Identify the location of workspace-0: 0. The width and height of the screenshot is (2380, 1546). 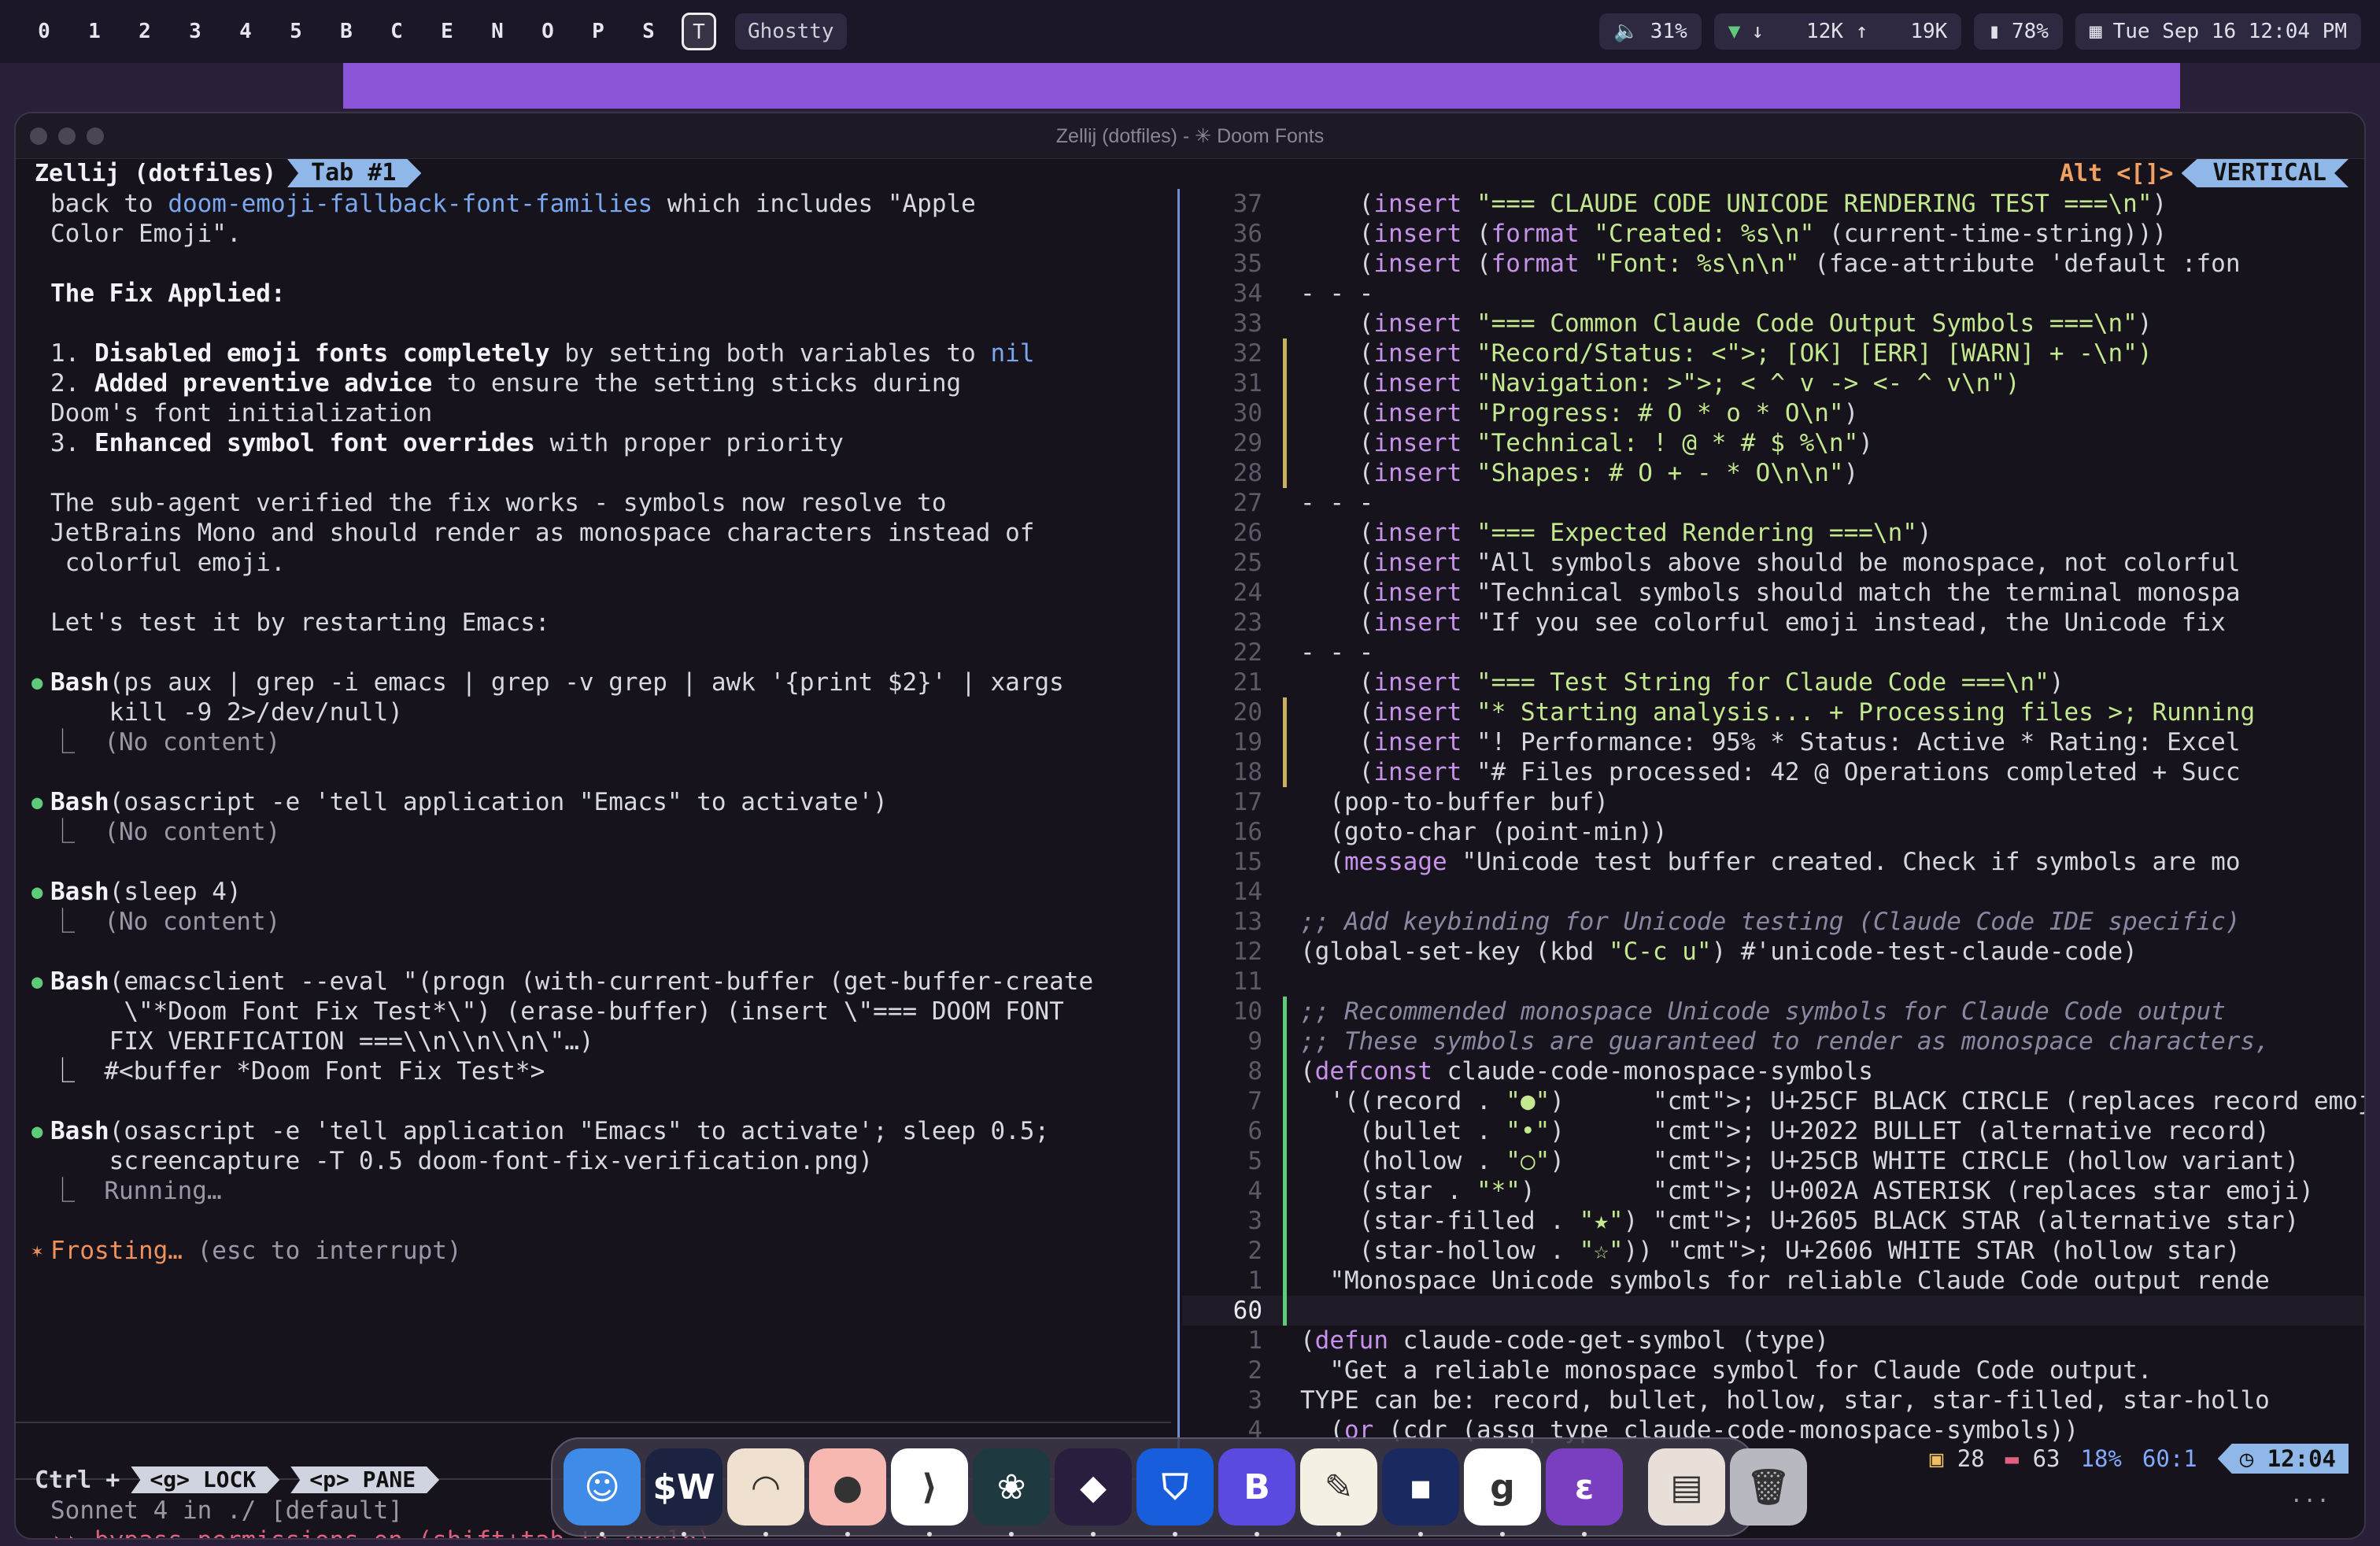
(44, 31).